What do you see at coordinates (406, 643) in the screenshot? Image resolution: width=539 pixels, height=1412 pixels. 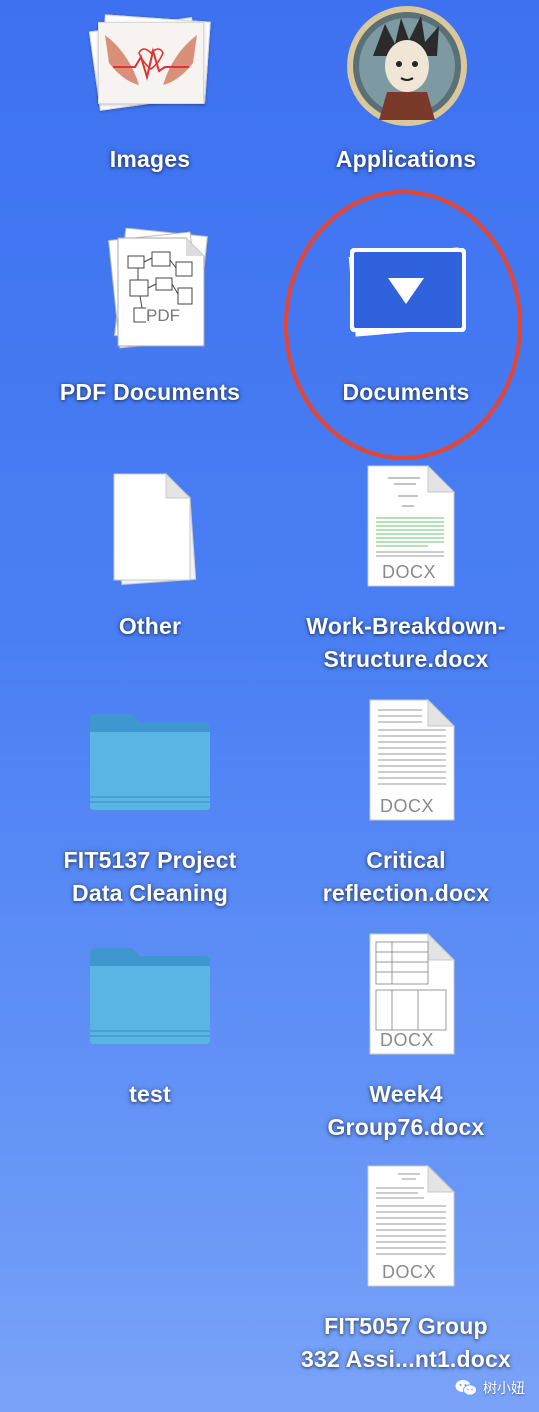 I see `work-breakdown-label: Work-Breakdown- Structure.docx` at bounding box center [406, 643].